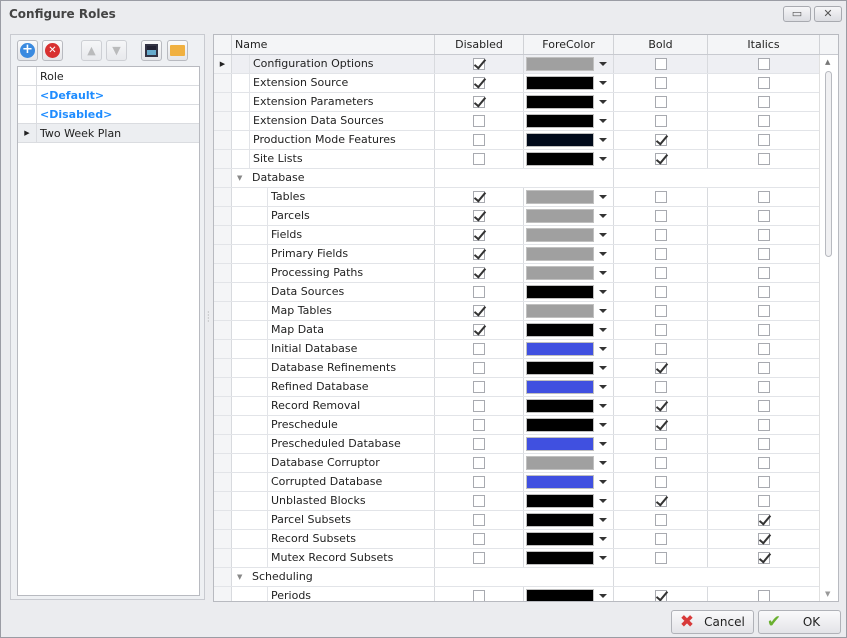 Image resolution: width=847 pixels, height=638 pixels. Describe the element at coordinates (79, 133) in the screenshot. I see `role-two-week-plan: Two Week Plan` at that location.